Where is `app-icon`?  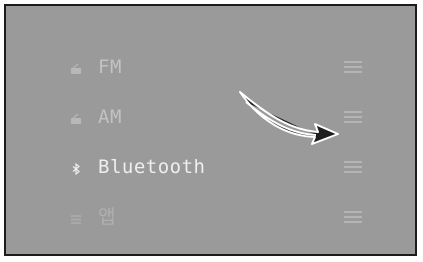
app-icon is located at coordinates (76, 219).